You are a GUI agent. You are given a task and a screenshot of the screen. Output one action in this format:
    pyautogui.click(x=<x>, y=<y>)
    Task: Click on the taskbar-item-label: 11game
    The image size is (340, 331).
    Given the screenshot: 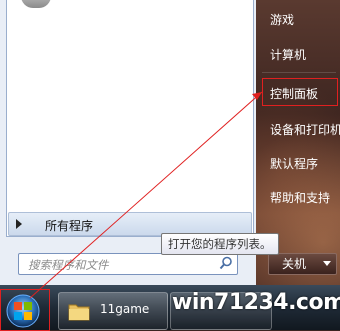 What is the action you would take?
    pyautogui.click(x=125, y=309)
    